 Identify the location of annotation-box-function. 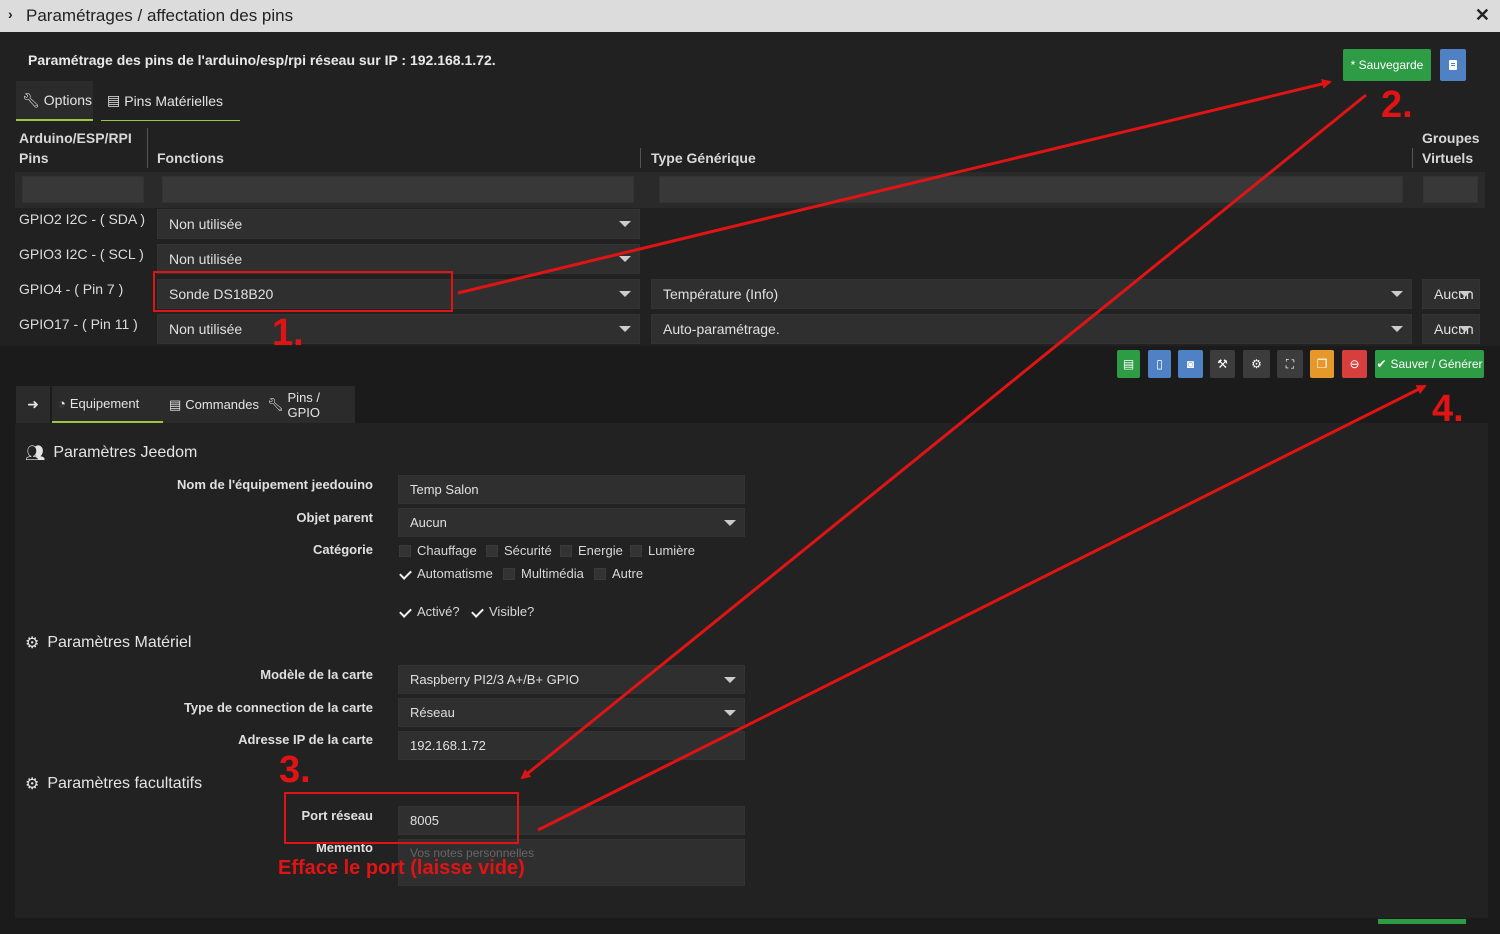
(303, 291).